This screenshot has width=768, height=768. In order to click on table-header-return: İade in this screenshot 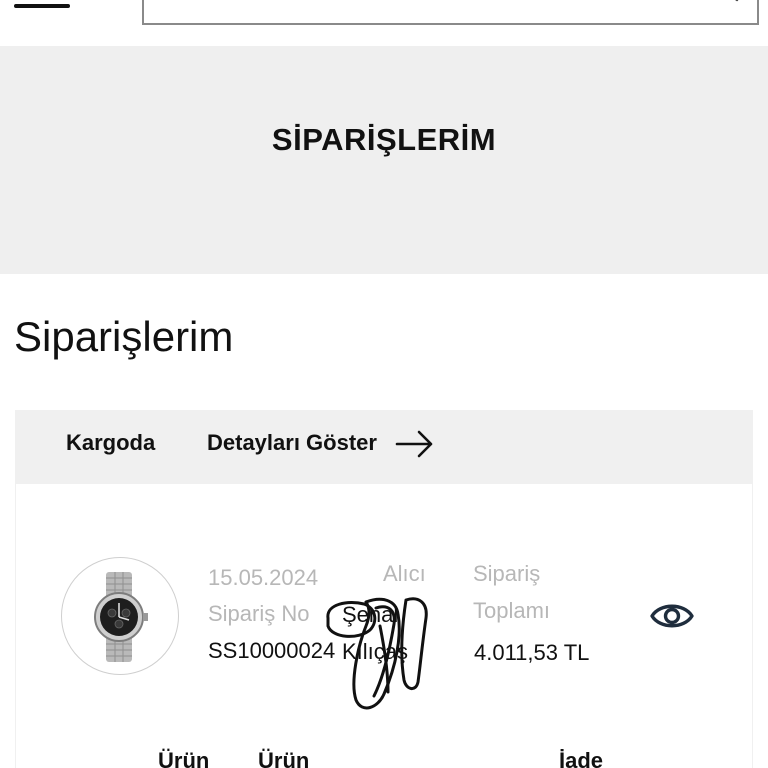, I will do `click(581, 758)`.